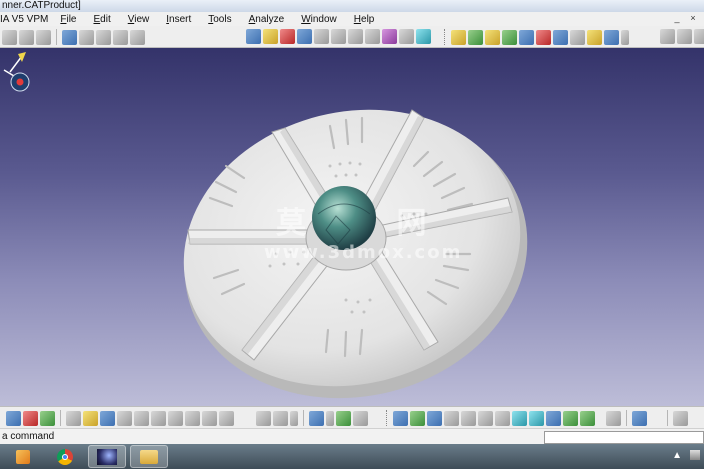 Image resolution: width=704 pixels, height=469 pixels. Describe the element at coordinates (101, 19) in the screenshot. I see `menu-edit: Edit` at that location.